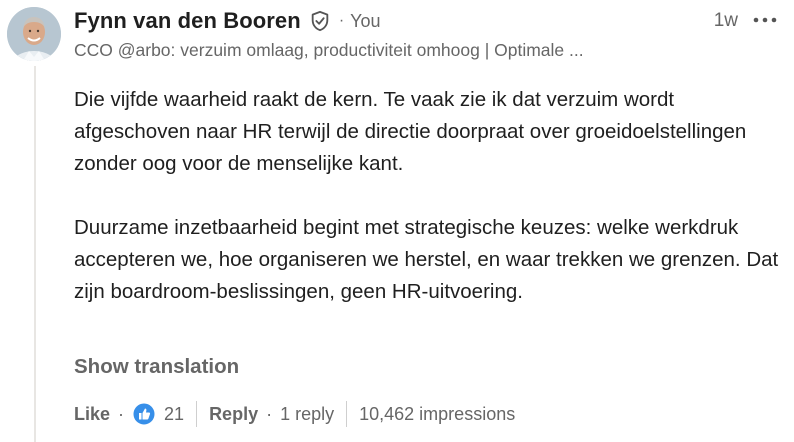 This screenshot has width=794, height=442. I want to click on show-translation-link: Show translation, so click(156, 367).